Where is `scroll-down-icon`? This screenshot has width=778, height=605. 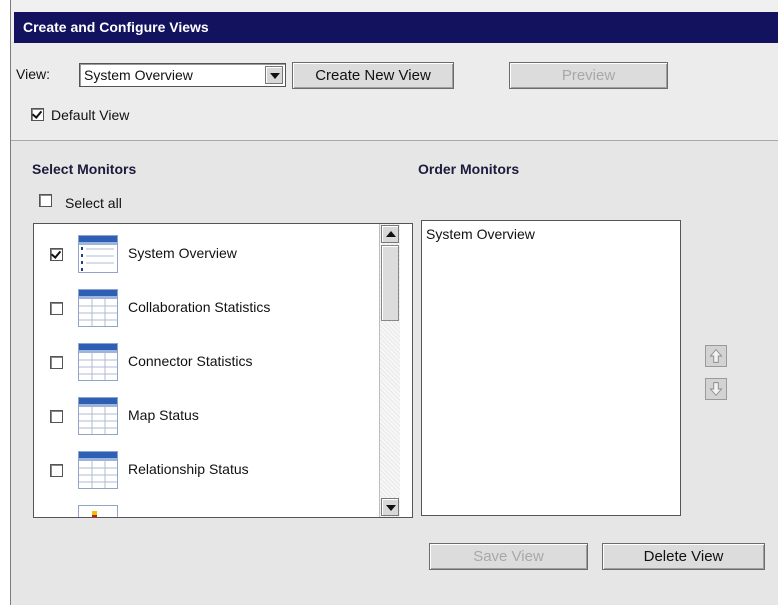
scroll-down-icon is located at coordinates (390, 507).